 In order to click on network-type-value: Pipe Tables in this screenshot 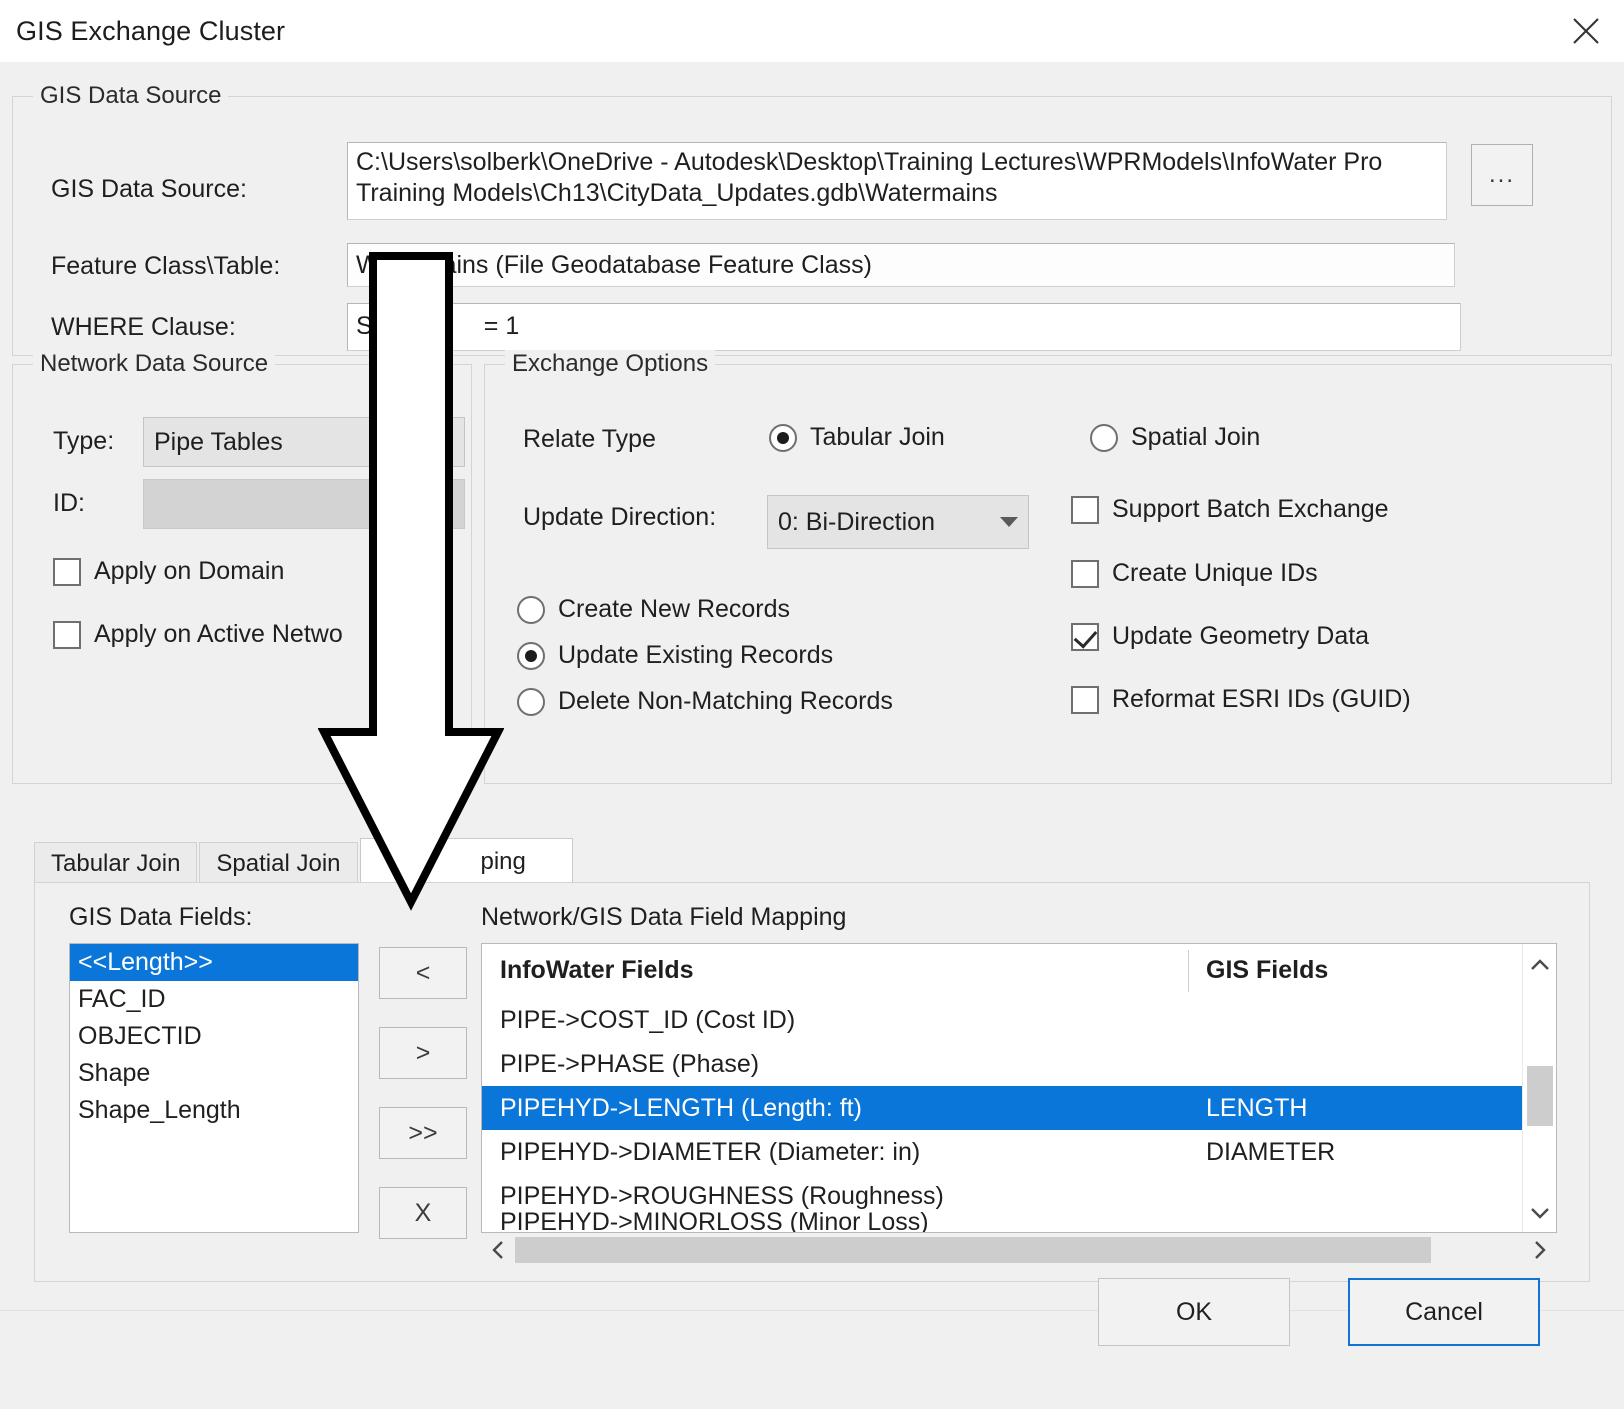, I will do `click(218, 441)`.